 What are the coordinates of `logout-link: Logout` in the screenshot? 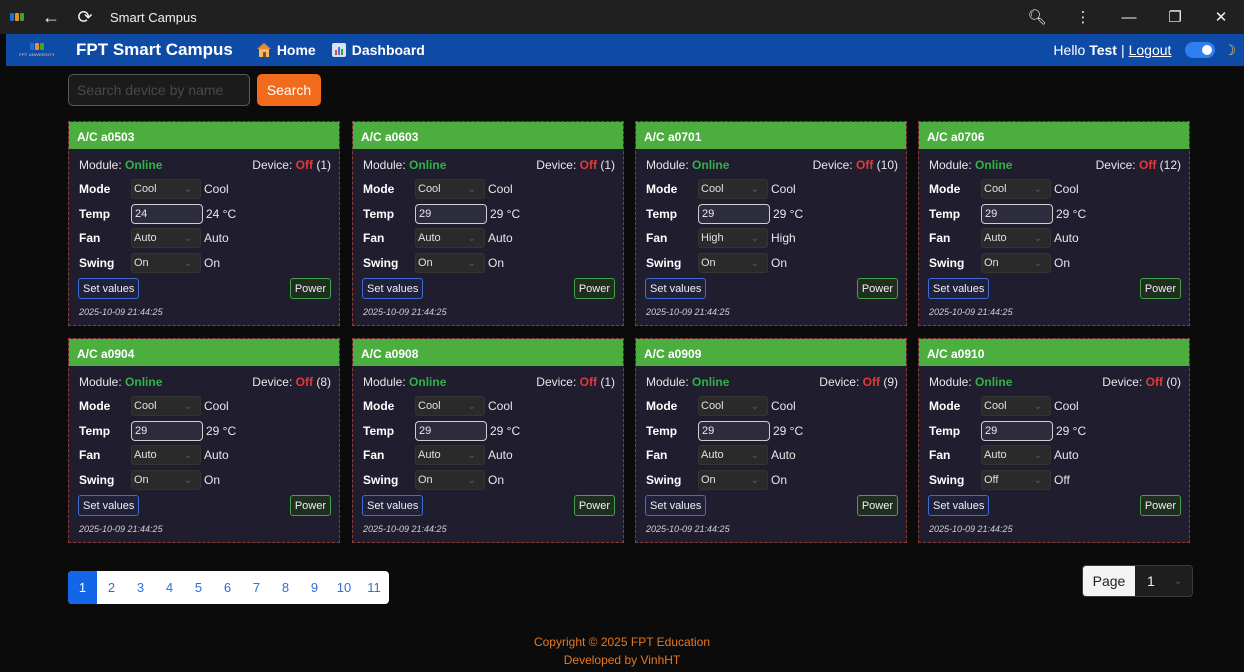 It's located at (1150, 50).